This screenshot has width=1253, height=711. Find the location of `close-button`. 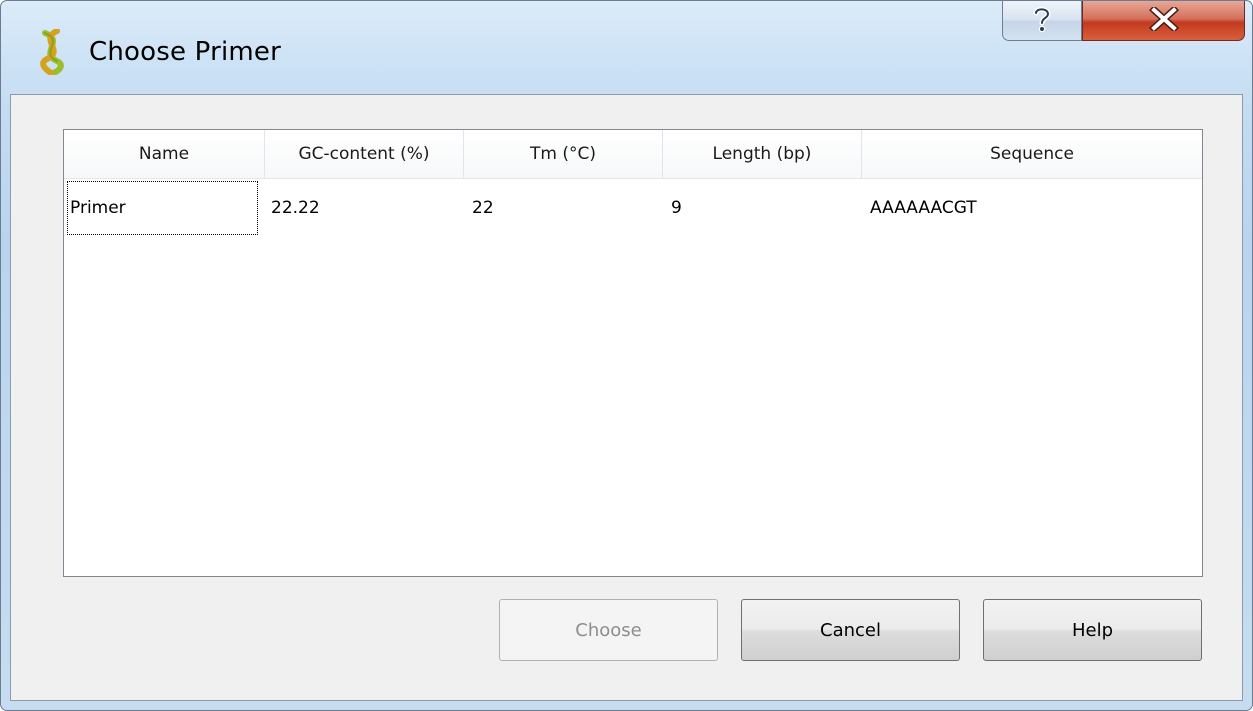

close-button is located at coordinates (1163, 21).